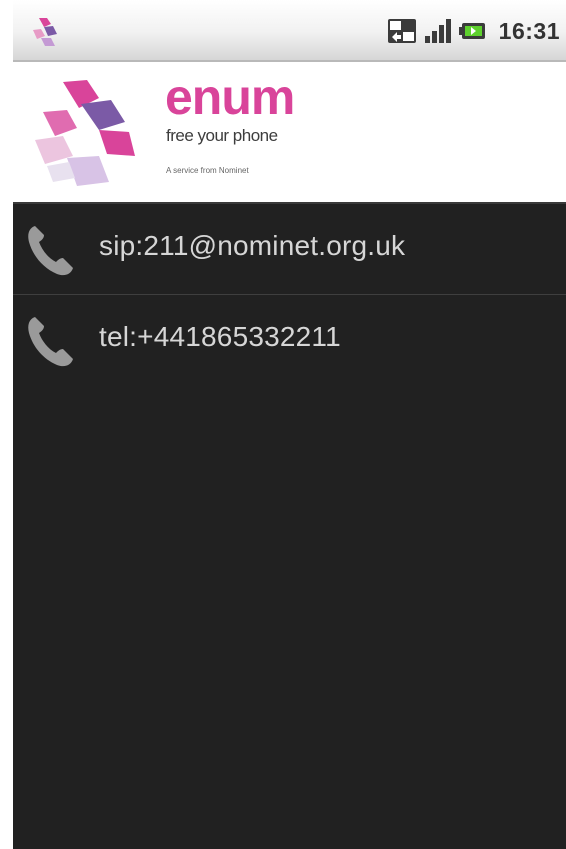  I want to click on clock-time: 16:31, so click(529, 30).